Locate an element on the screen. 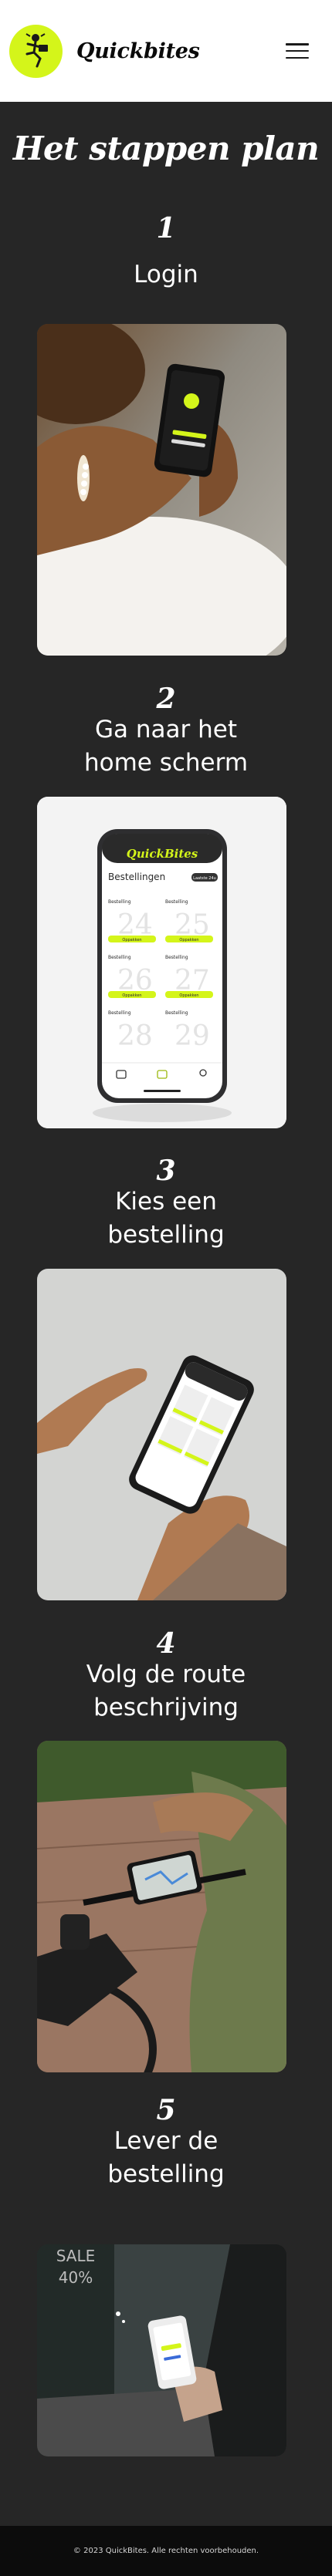 Image resolution: width=332 pixels, height=2576 pixels. logo is located at coordinates (36, 51).